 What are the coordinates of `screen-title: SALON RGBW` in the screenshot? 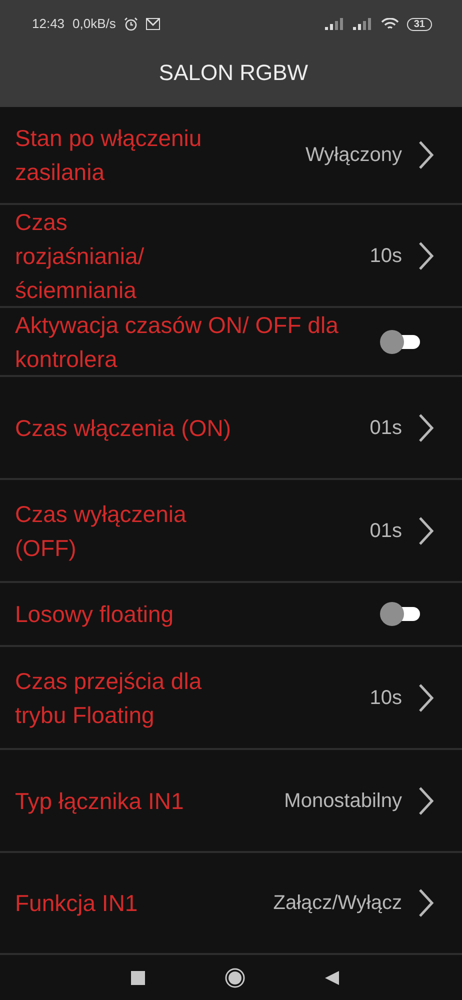 It's located at (233, 72).